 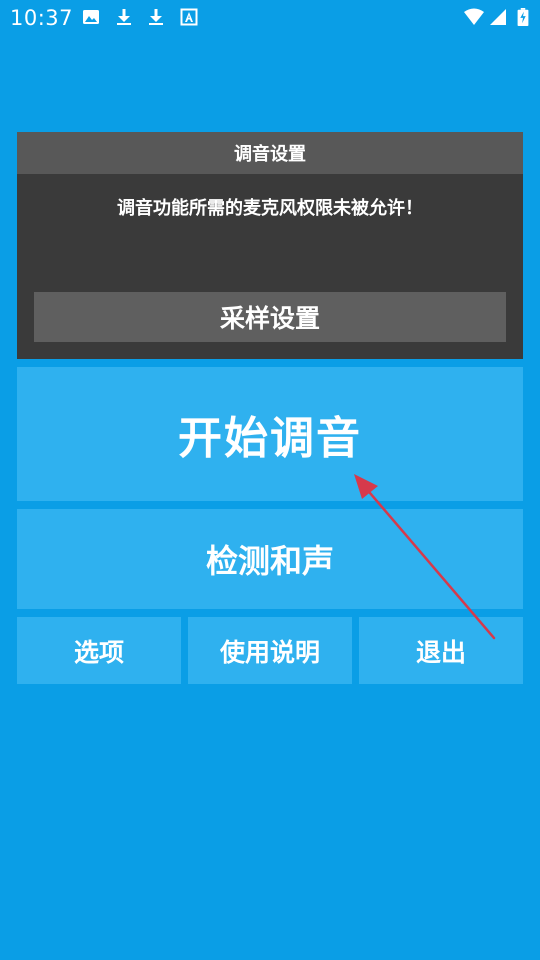 I want to click on status-time: 10:37, so click(x=42, y=18).